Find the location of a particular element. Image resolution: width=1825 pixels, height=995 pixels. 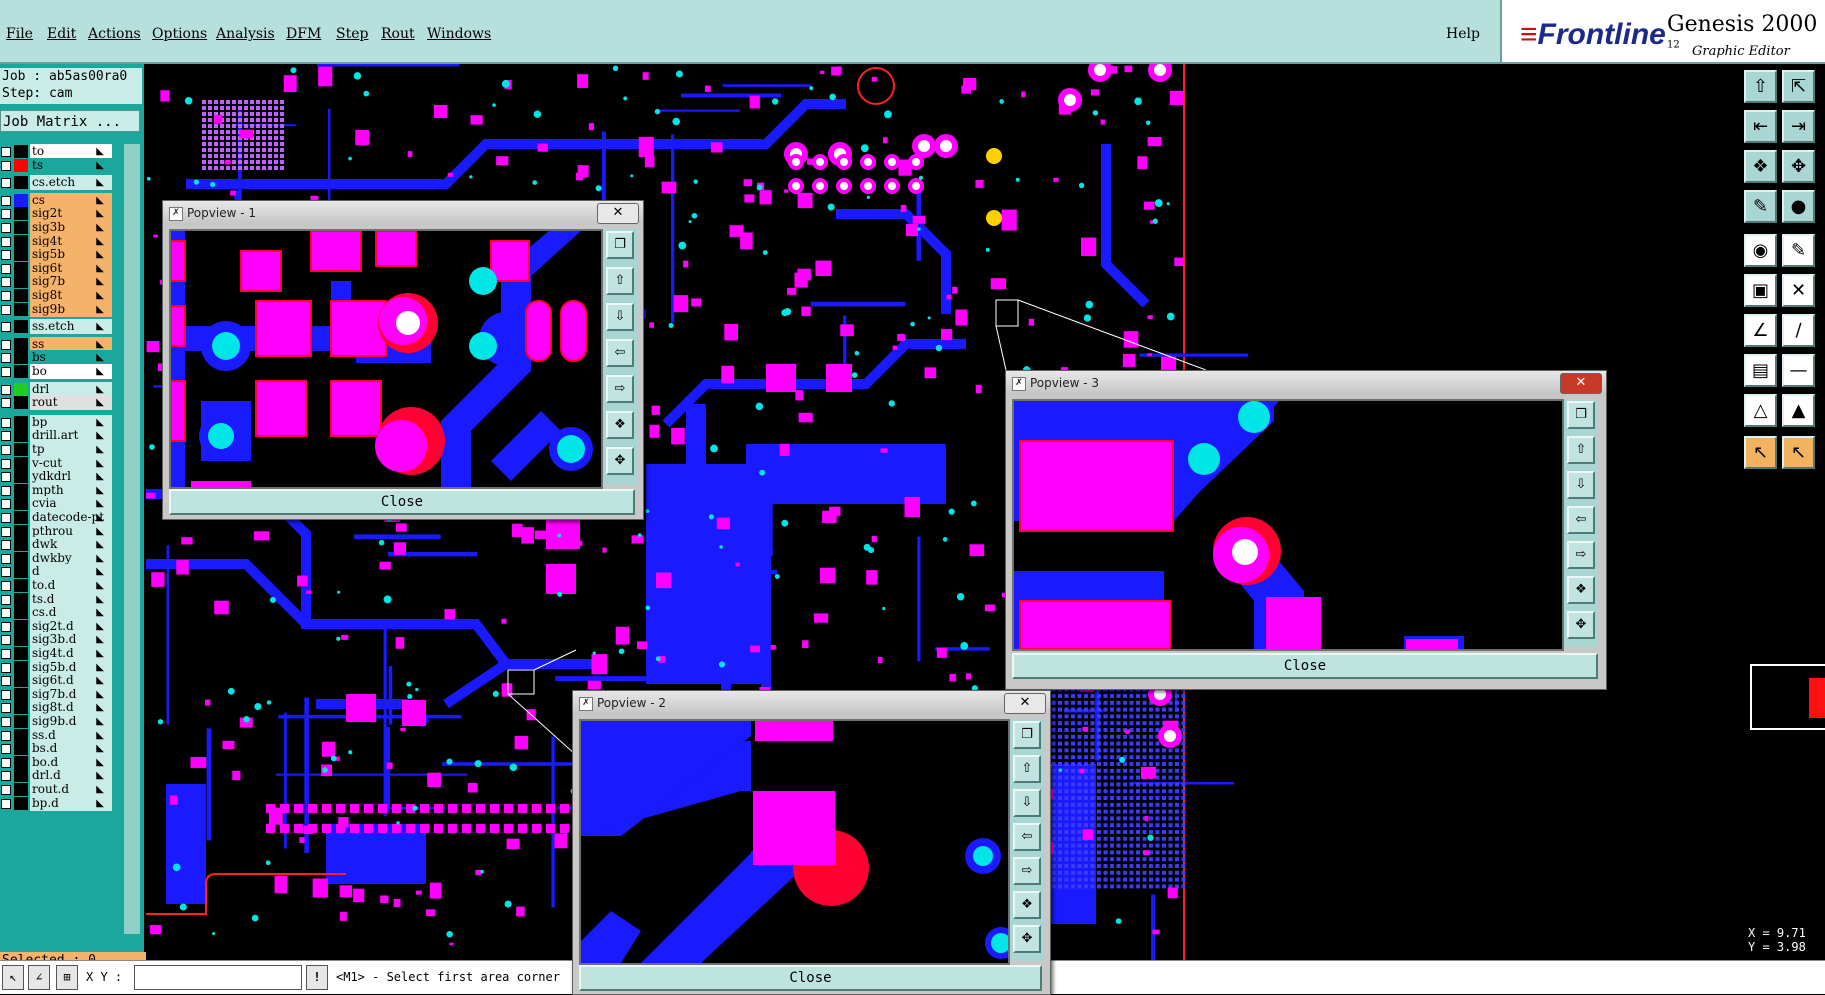

pan-left-icon: ⇤ is located at coordinates (1760, 126).